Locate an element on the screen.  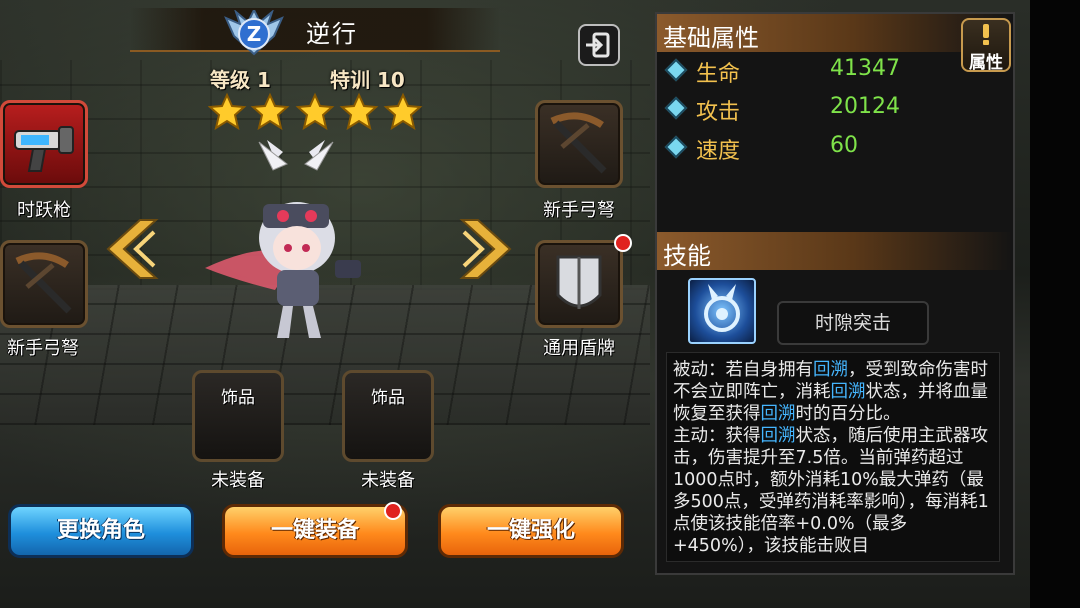
skill-icon is located at coordinates (722, 311).